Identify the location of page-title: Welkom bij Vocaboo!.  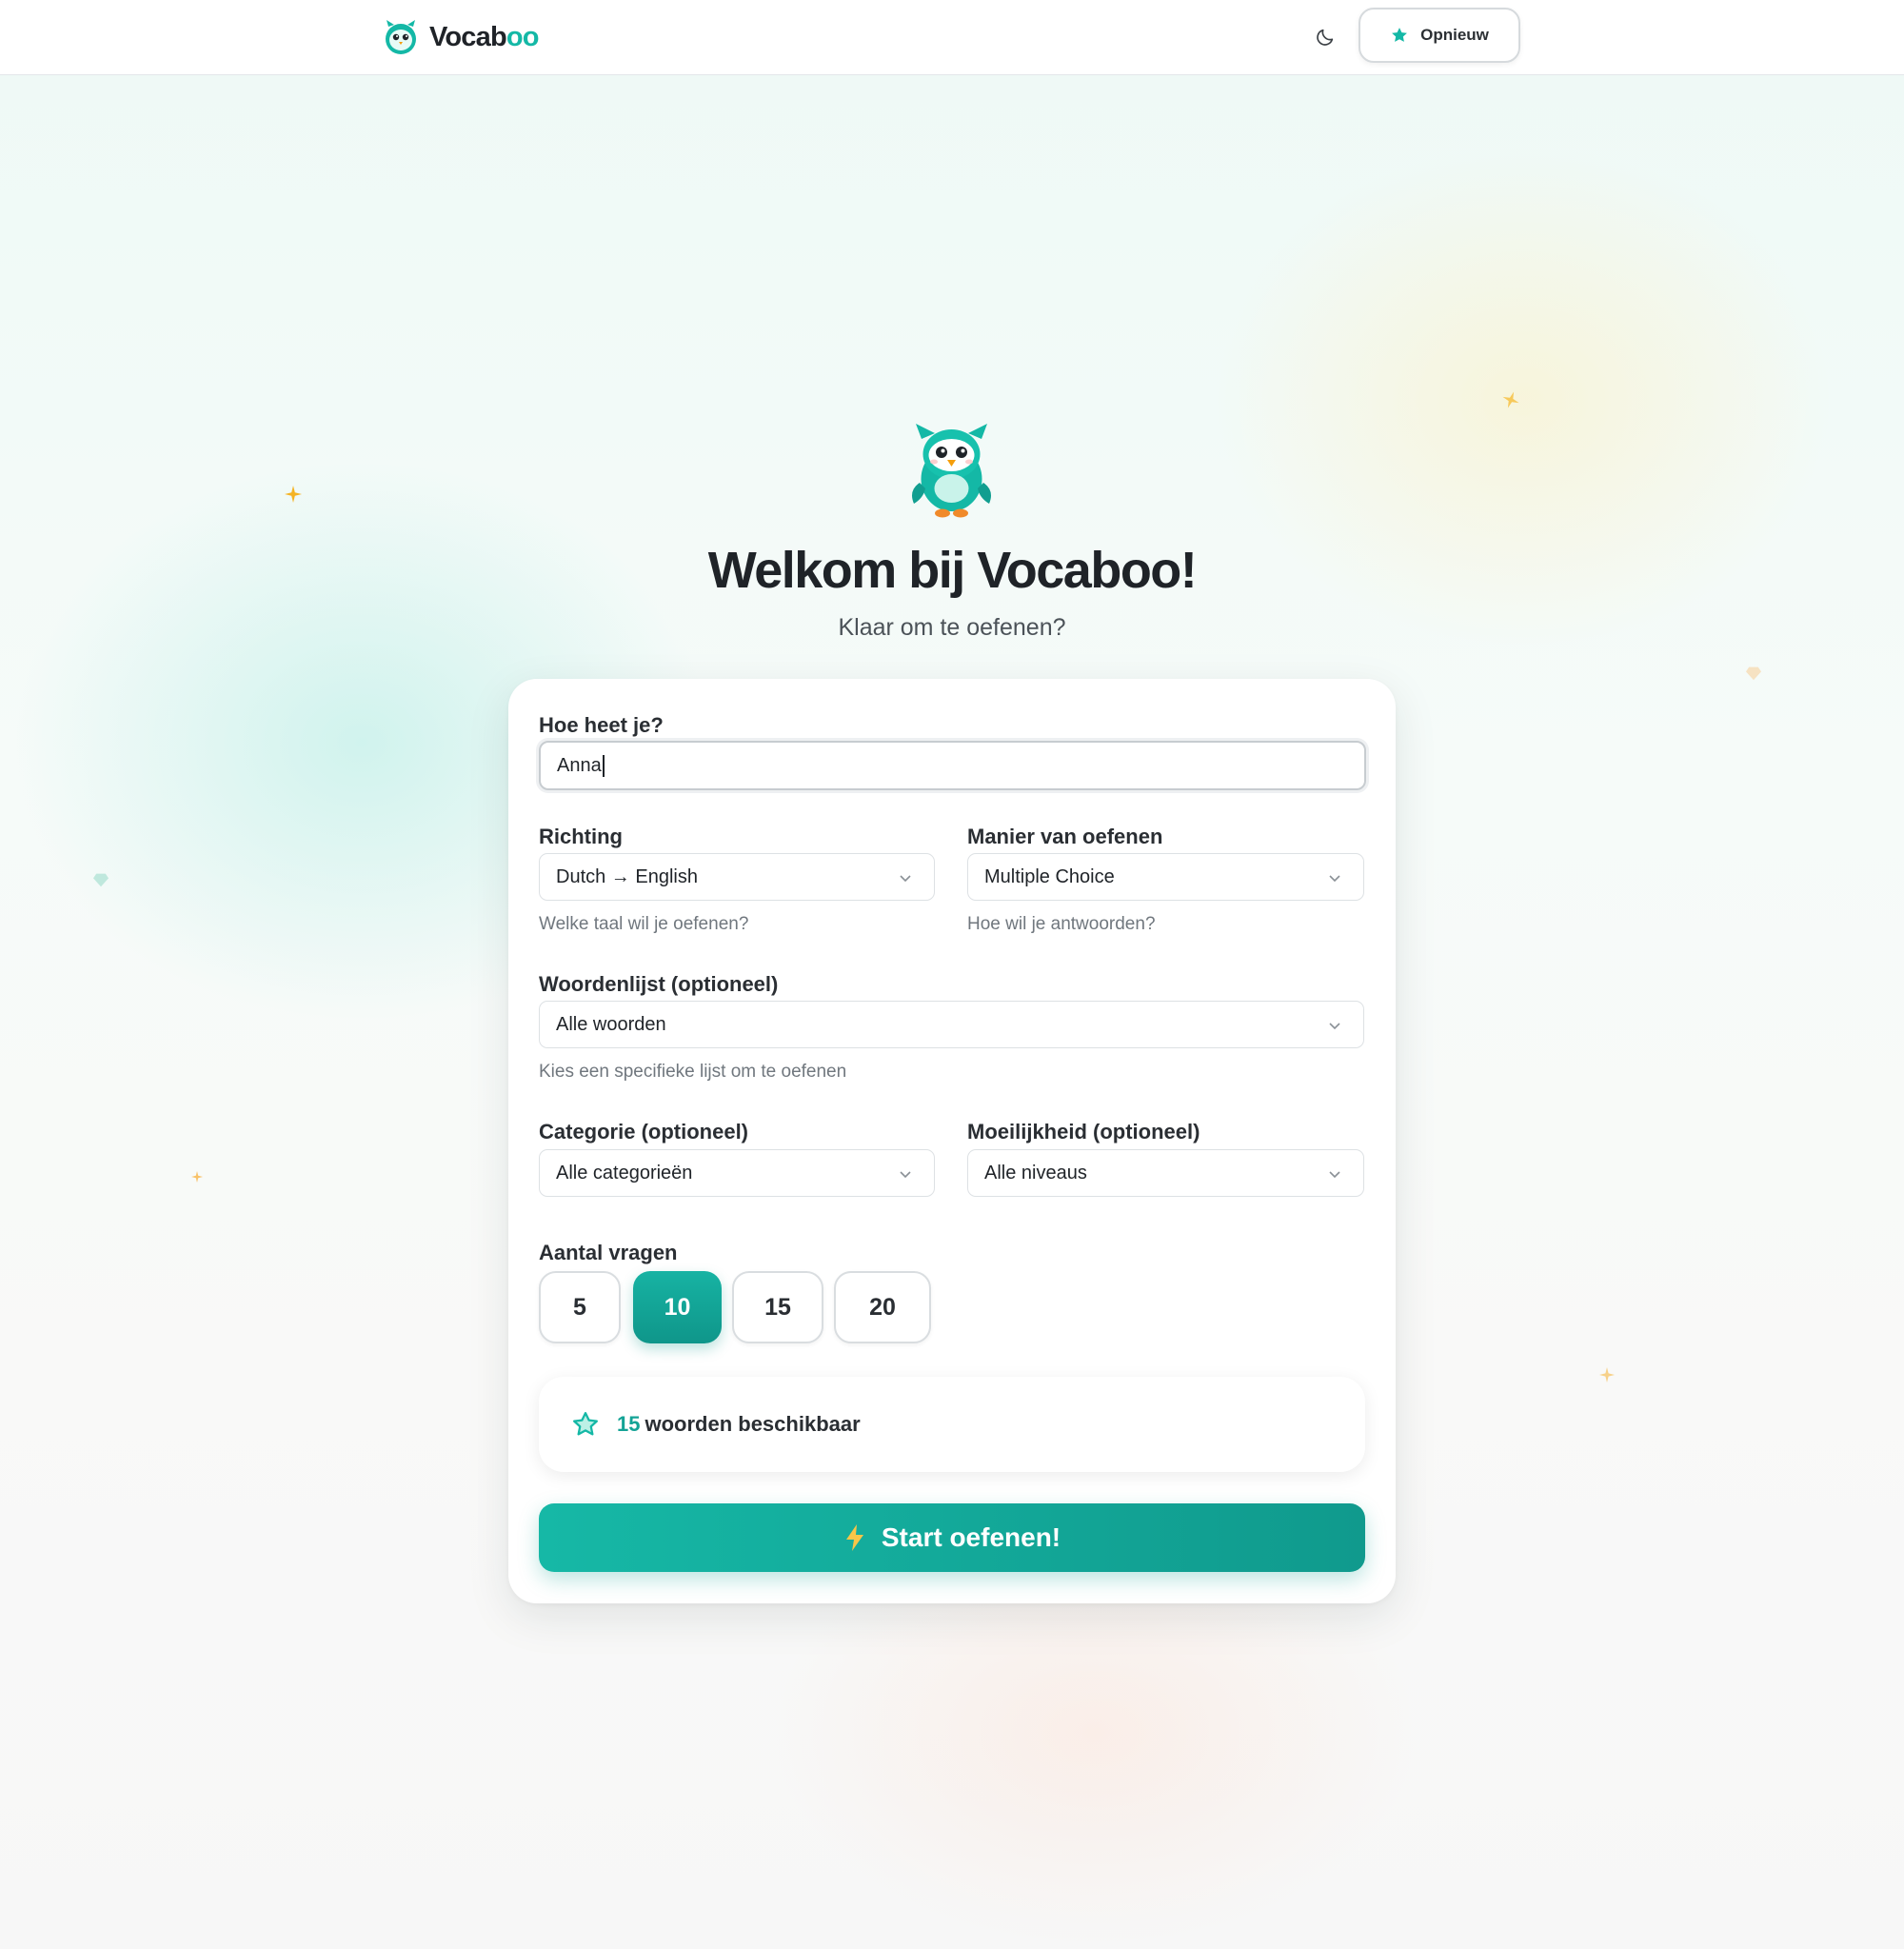
(952, 570).